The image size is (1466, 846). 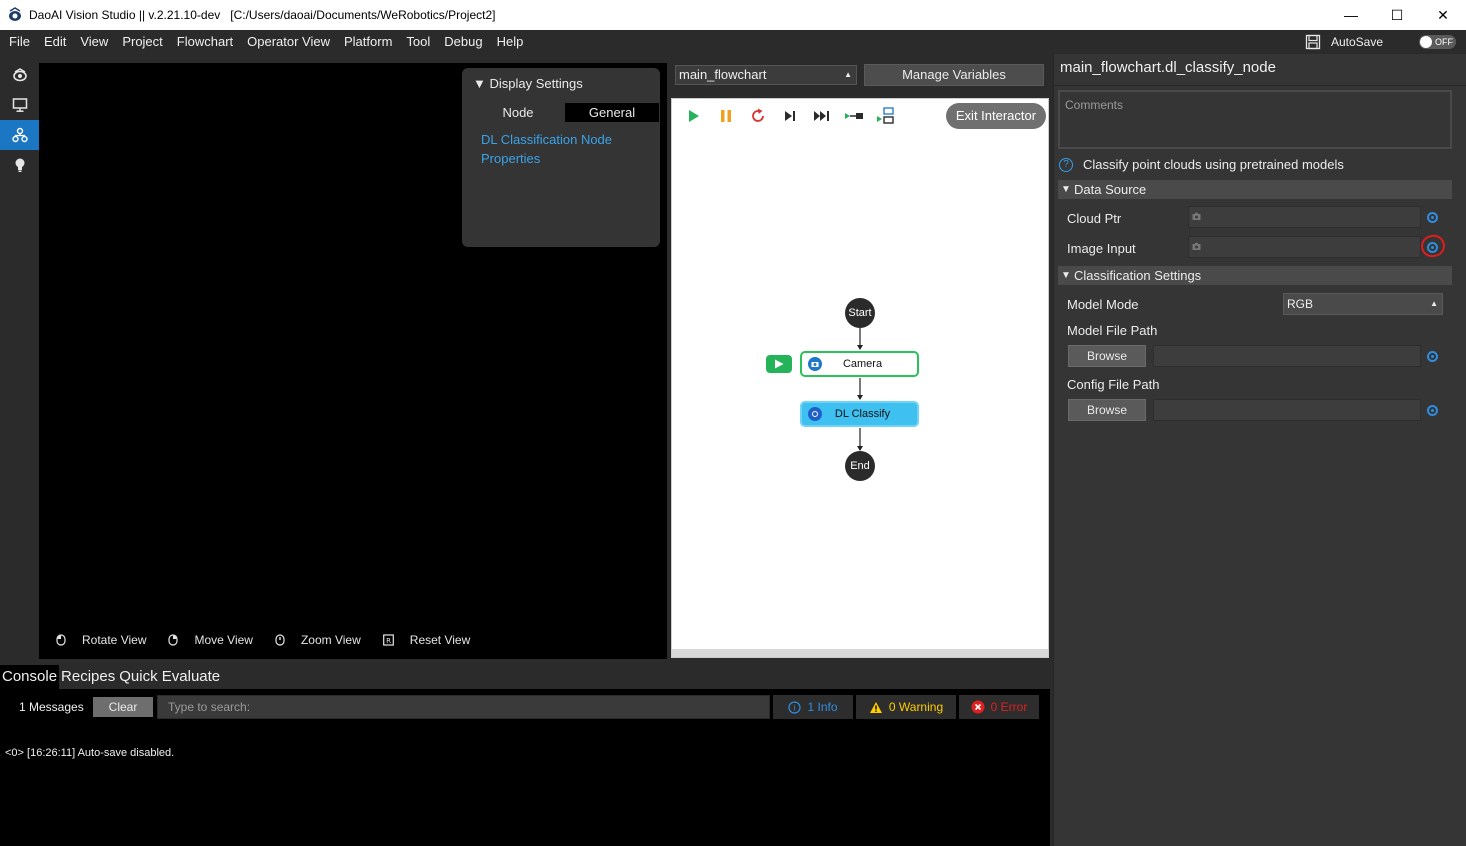 I want to click on hint-move: Move View, so click(x=210, y=640).